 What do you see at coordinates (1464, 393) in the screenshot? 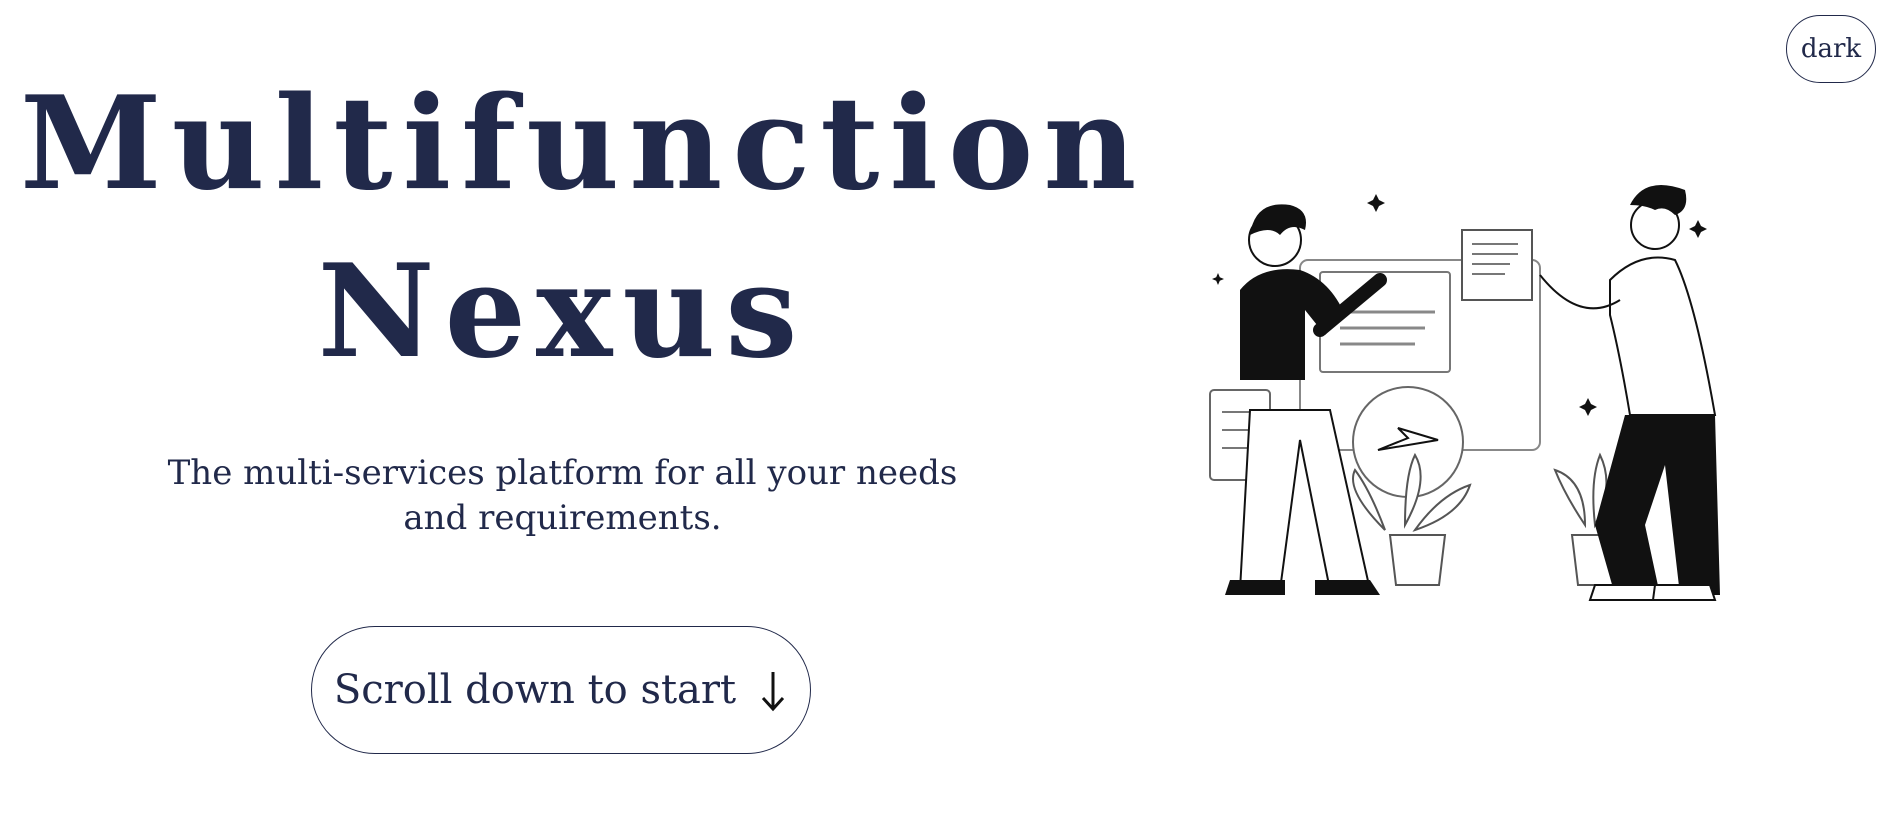
I see `team-collaboration-illustration` at bounding box center [1464, 393].